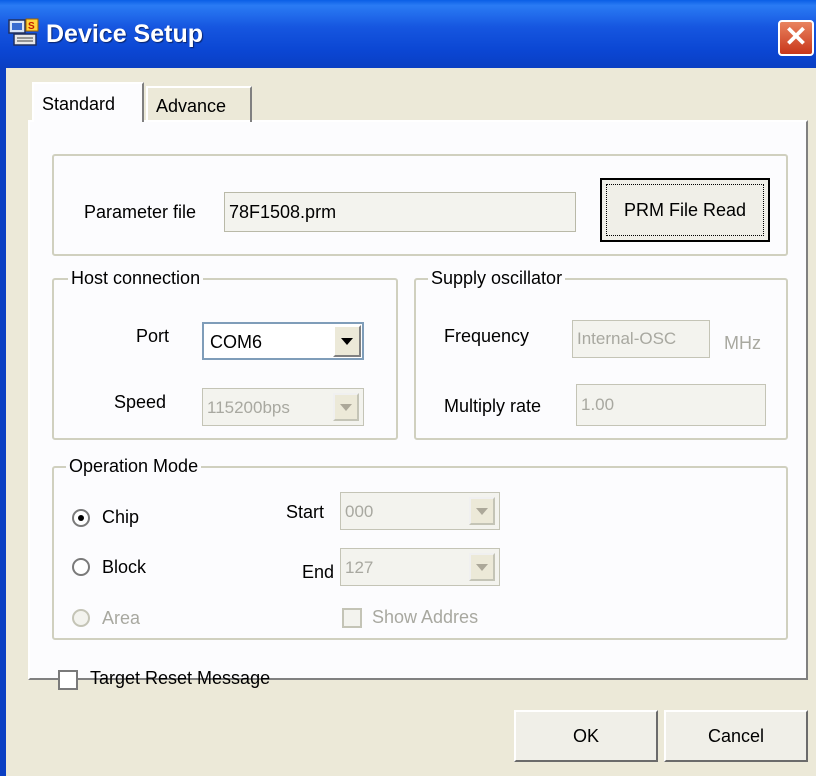 Image resolution: width=816 pixels, height=776 pixels. What do you see at coordinates (68, 680) in the screenshot?
I see `target-reset-checkbox` at bounding box center [68, 680].